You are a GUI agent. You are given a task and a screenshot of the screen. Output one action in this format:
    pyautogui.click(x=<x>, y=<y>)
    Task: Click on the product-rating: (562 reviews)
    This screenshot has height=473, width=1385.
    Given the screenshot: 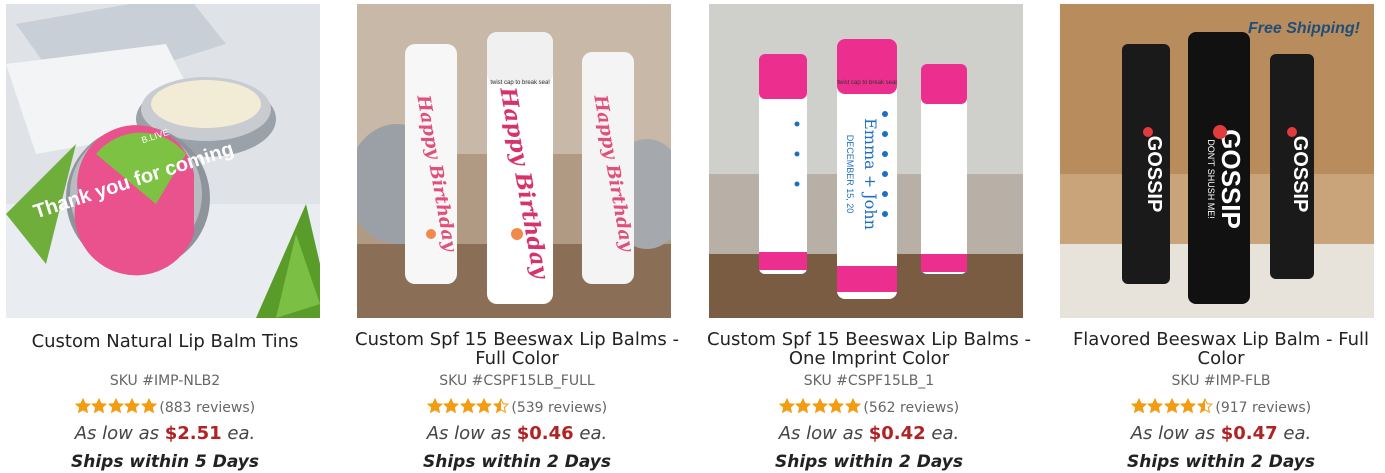 What is the action you would take?
    pyautogui.click(x=869, y=407)
    